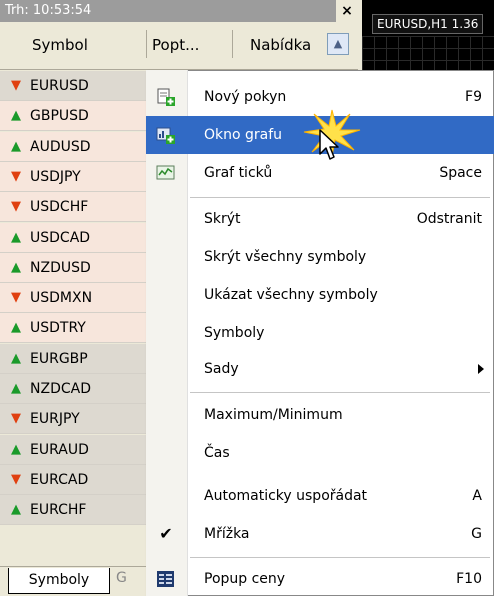 The height and width of the screenshot is (596, 494). What do you see at coordinates (227, 534) in the screenshot?
I see `menu-label: Mřížka` at bounding box center [227, 534].